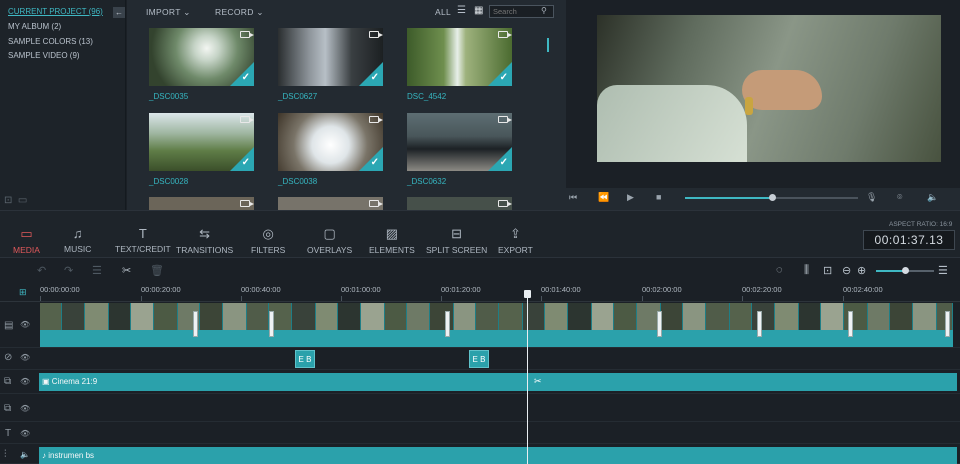  What do you see at coordinates (142, 233) in the screenshot?
I see `text-icon: T` at bounding box center [142, 233].